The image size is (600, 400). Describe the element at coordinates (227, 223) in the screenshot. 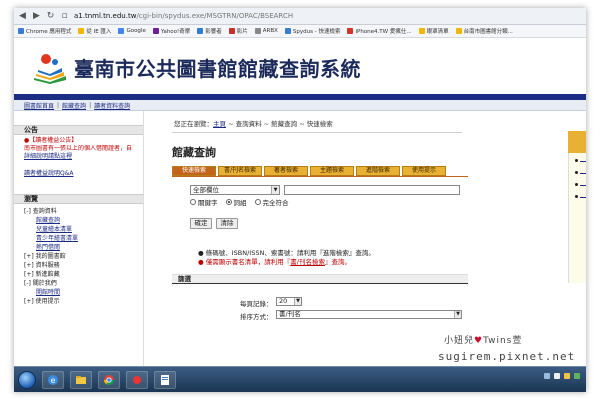

I see `clear-button: 清除` at that location.